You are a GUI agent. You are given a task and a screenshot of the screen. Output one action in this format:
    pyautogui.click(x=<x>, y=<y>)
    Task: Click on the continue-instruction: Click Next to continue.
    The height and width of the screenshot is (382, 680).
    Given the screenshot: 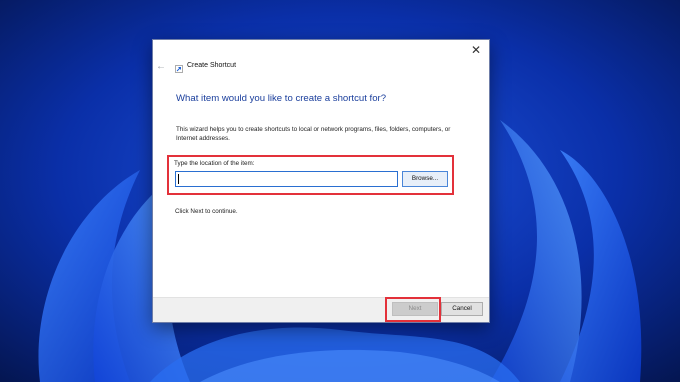 What is the action you would take?
    pyautogui.click(x=206, y=211)
    